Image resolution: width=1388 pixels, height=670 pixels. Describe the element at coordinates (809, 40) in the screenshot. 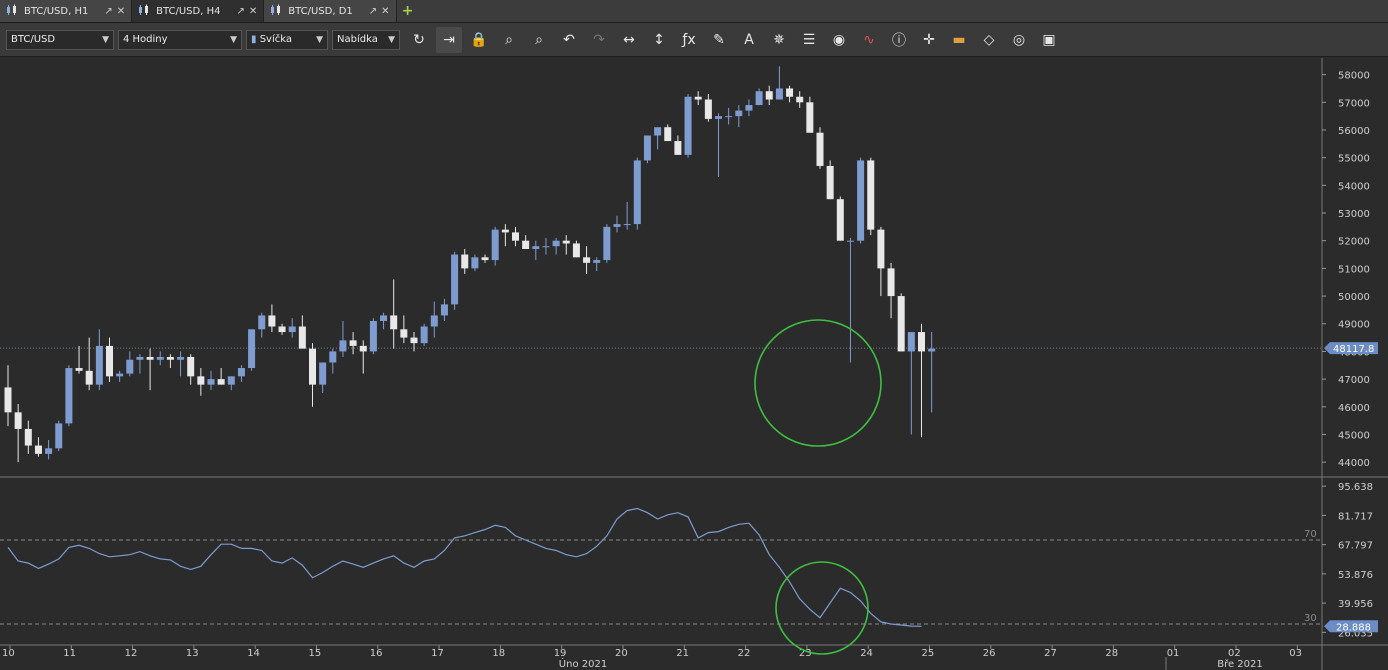

I see `layers-icon: ☰` at that location.